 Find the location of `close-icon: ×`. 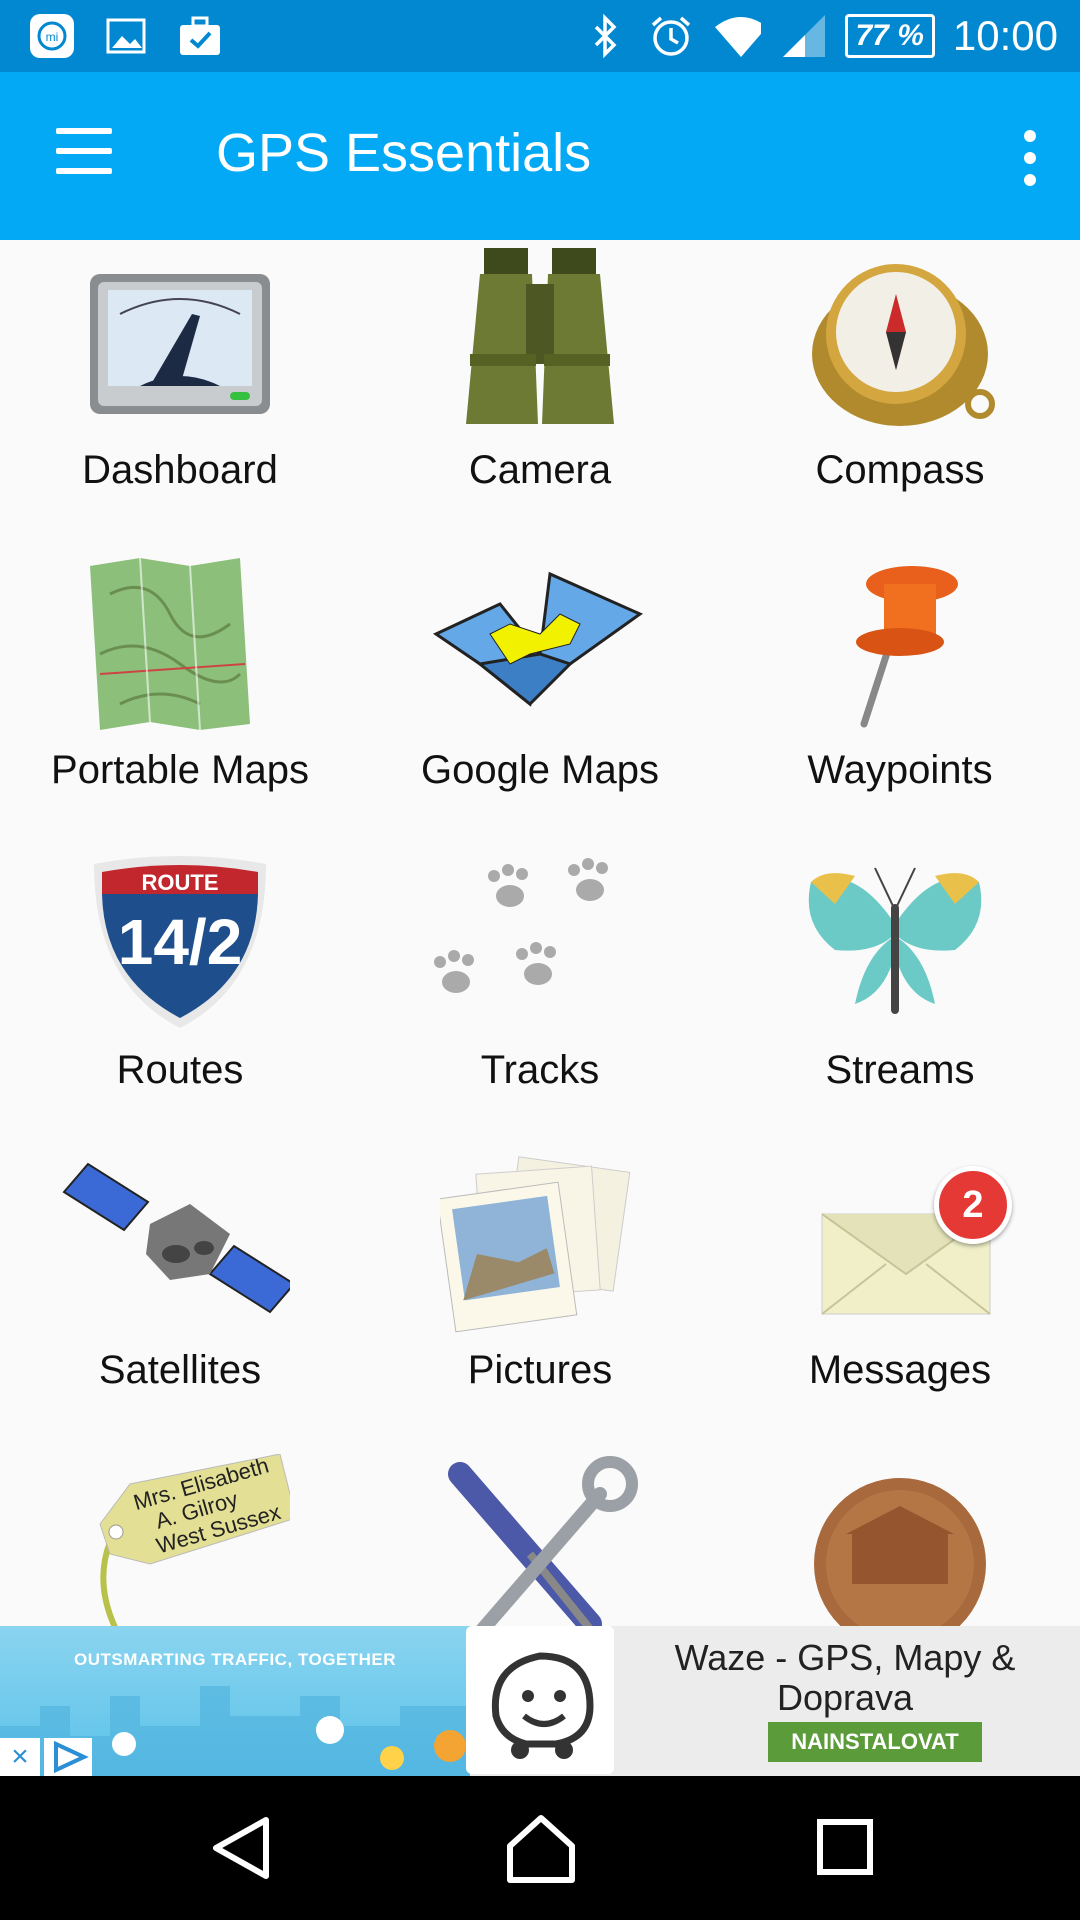

close-icon: × is located at coordinates (20, 1757).